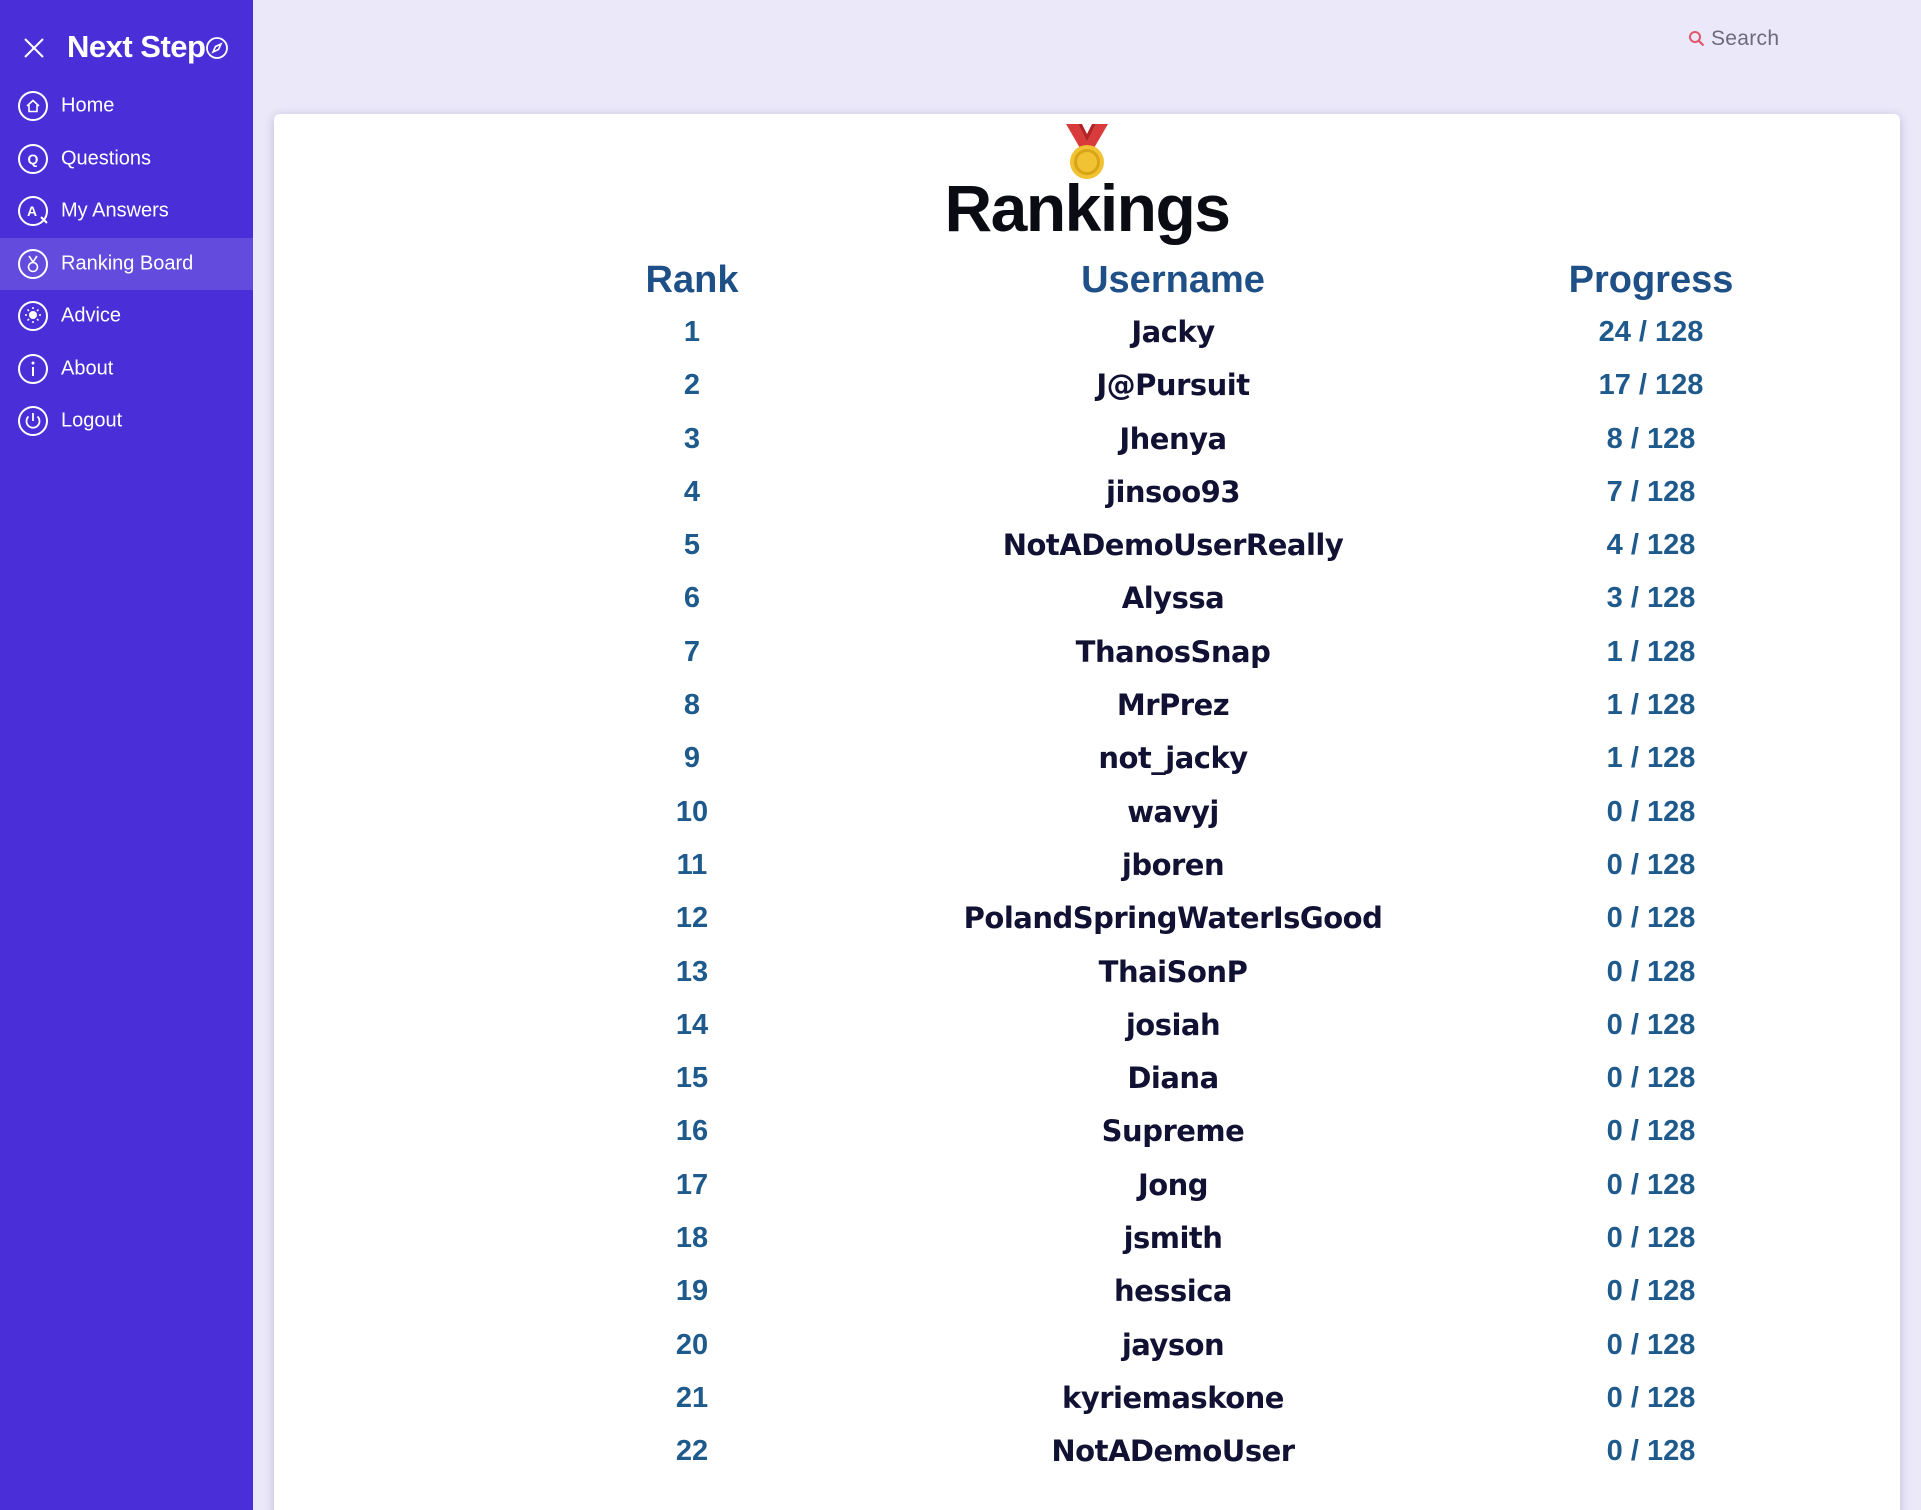 This screenshot has height=1510, width=1921. Describe the element at coordinates (692, 1397) in the screenshot. I see `rank-cell: 21` at that location.